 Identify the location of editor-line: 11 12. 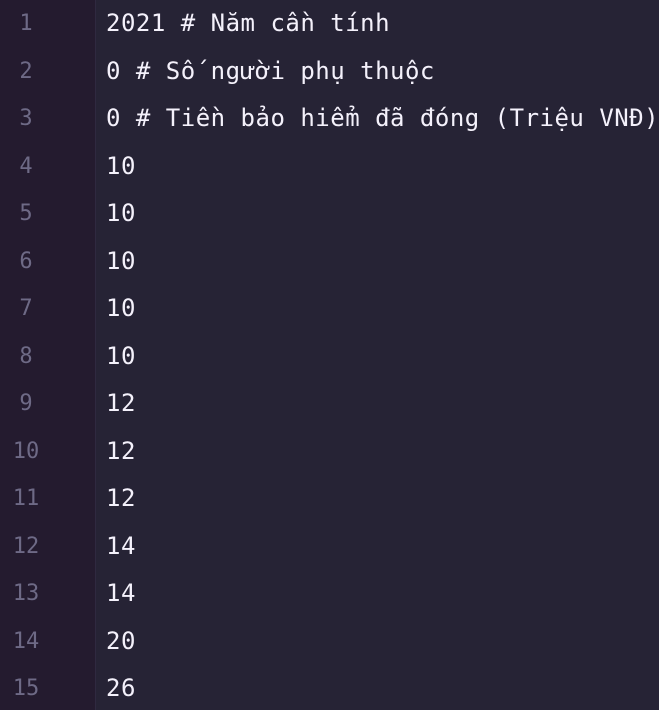
(329, 499).